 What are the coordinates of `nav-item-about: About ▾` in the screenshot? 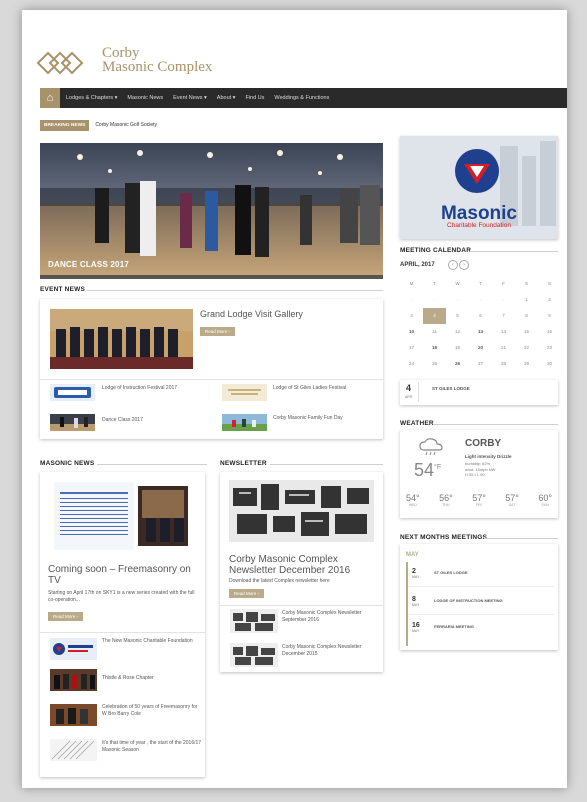 It's located at (226, 98).